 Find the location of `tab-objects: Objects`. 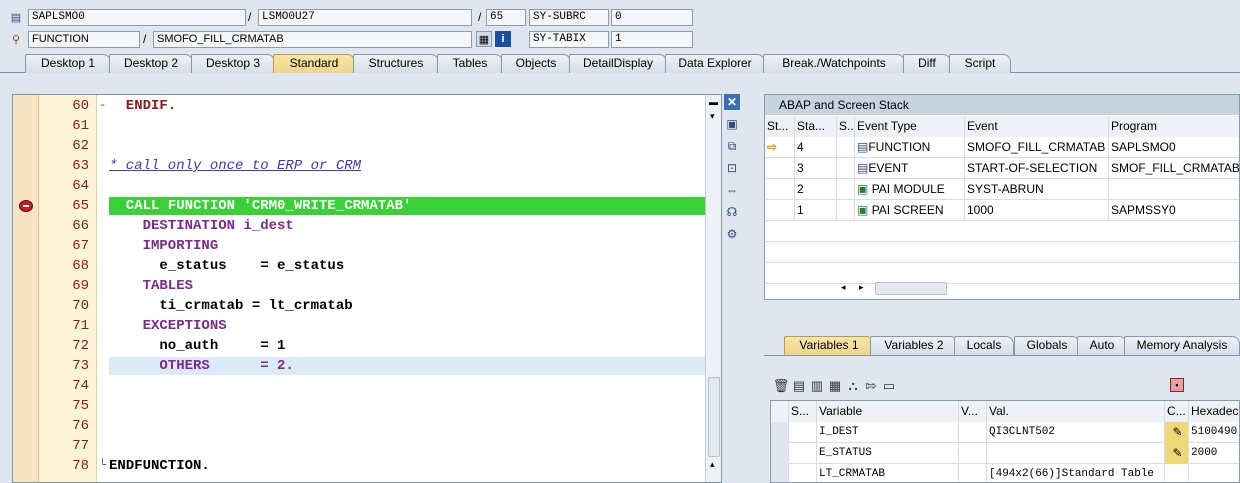

tab-objects: Objects is located at coordinates (536, 63).